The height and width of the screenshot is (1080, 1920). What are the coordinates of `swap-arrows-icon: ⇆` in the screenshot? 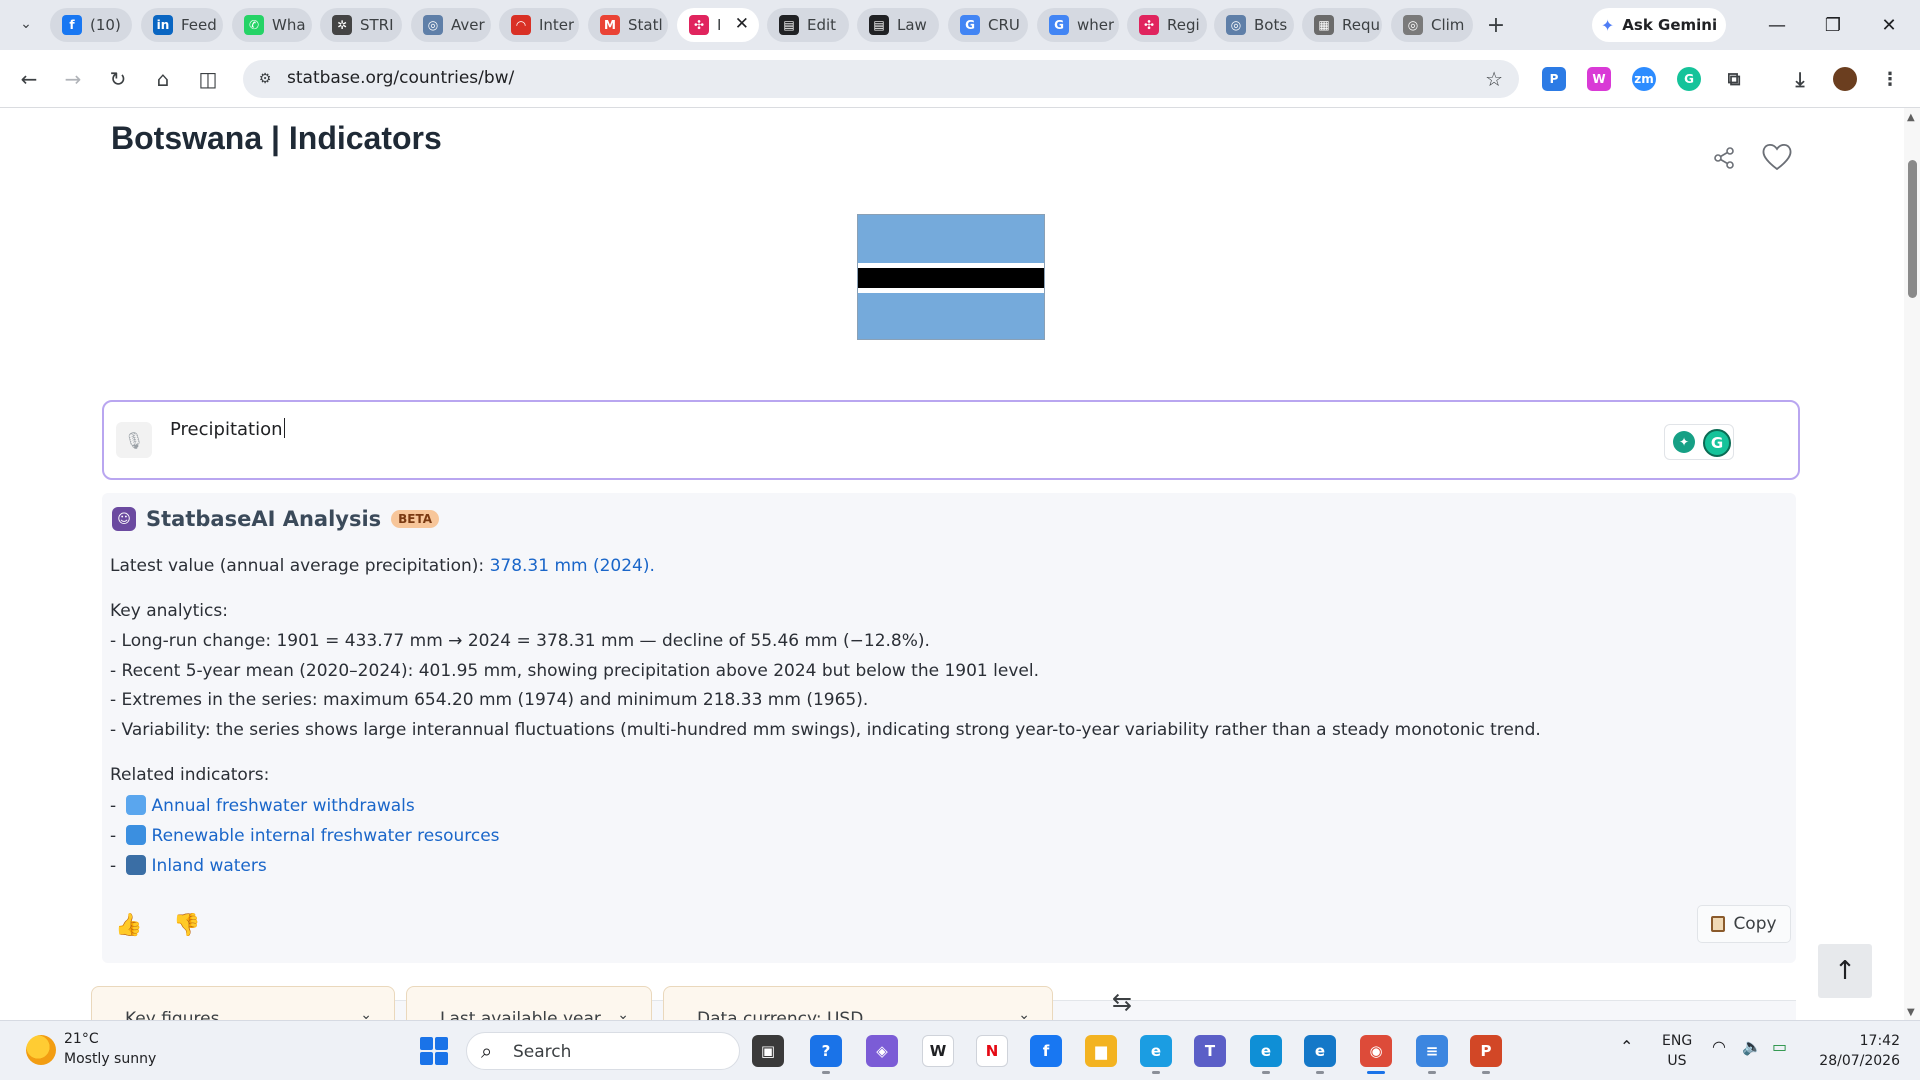 It's located at (1122, 1002).